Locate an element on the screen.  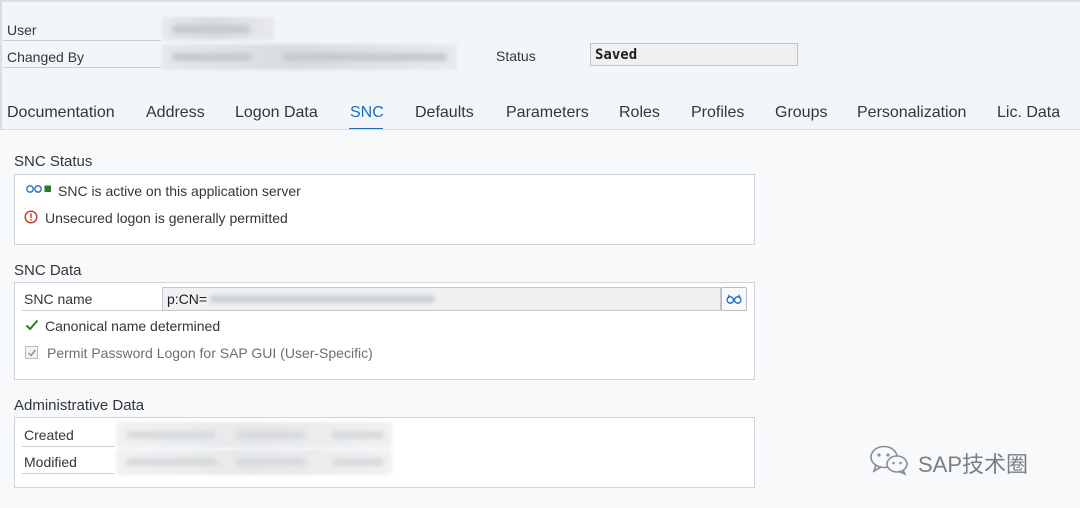
changed-by-label: Changed By is located at coordinates (46, 57).